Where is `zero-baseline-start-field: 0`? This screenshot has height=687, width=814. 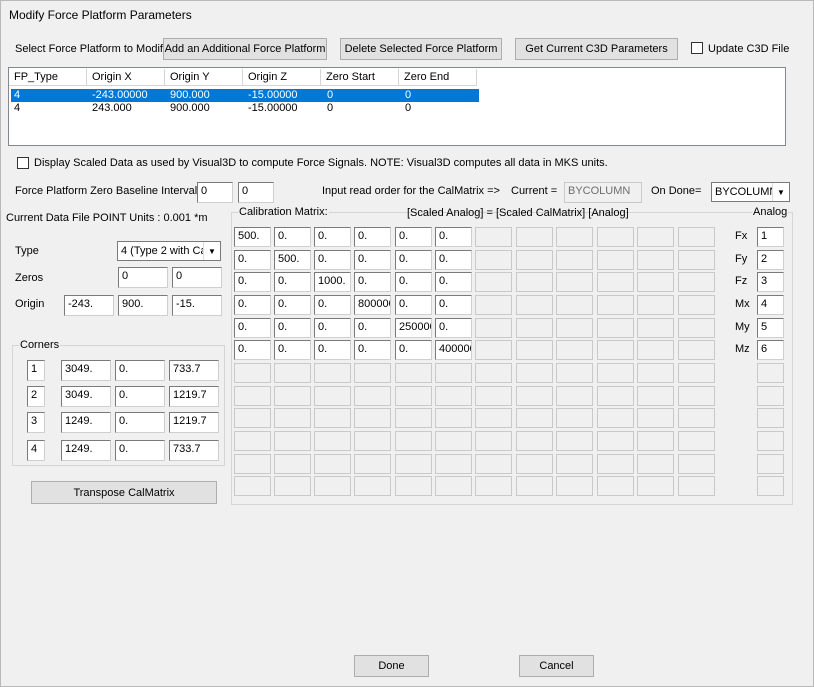 zero-baseline-start-field: 0 is located at coordinates (215, 192).